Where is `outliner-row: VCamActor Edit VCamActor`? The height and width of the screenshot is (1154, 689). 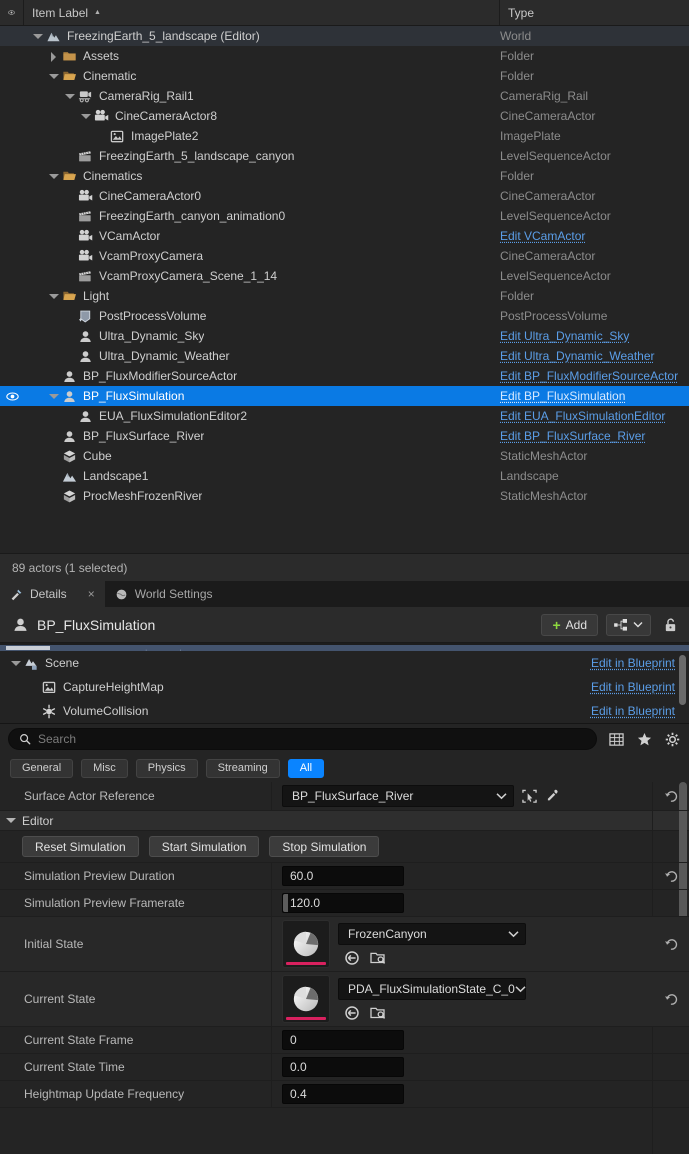 outliner-row: VCamActor Edit VCamActor is located at coordinates (344, 236).